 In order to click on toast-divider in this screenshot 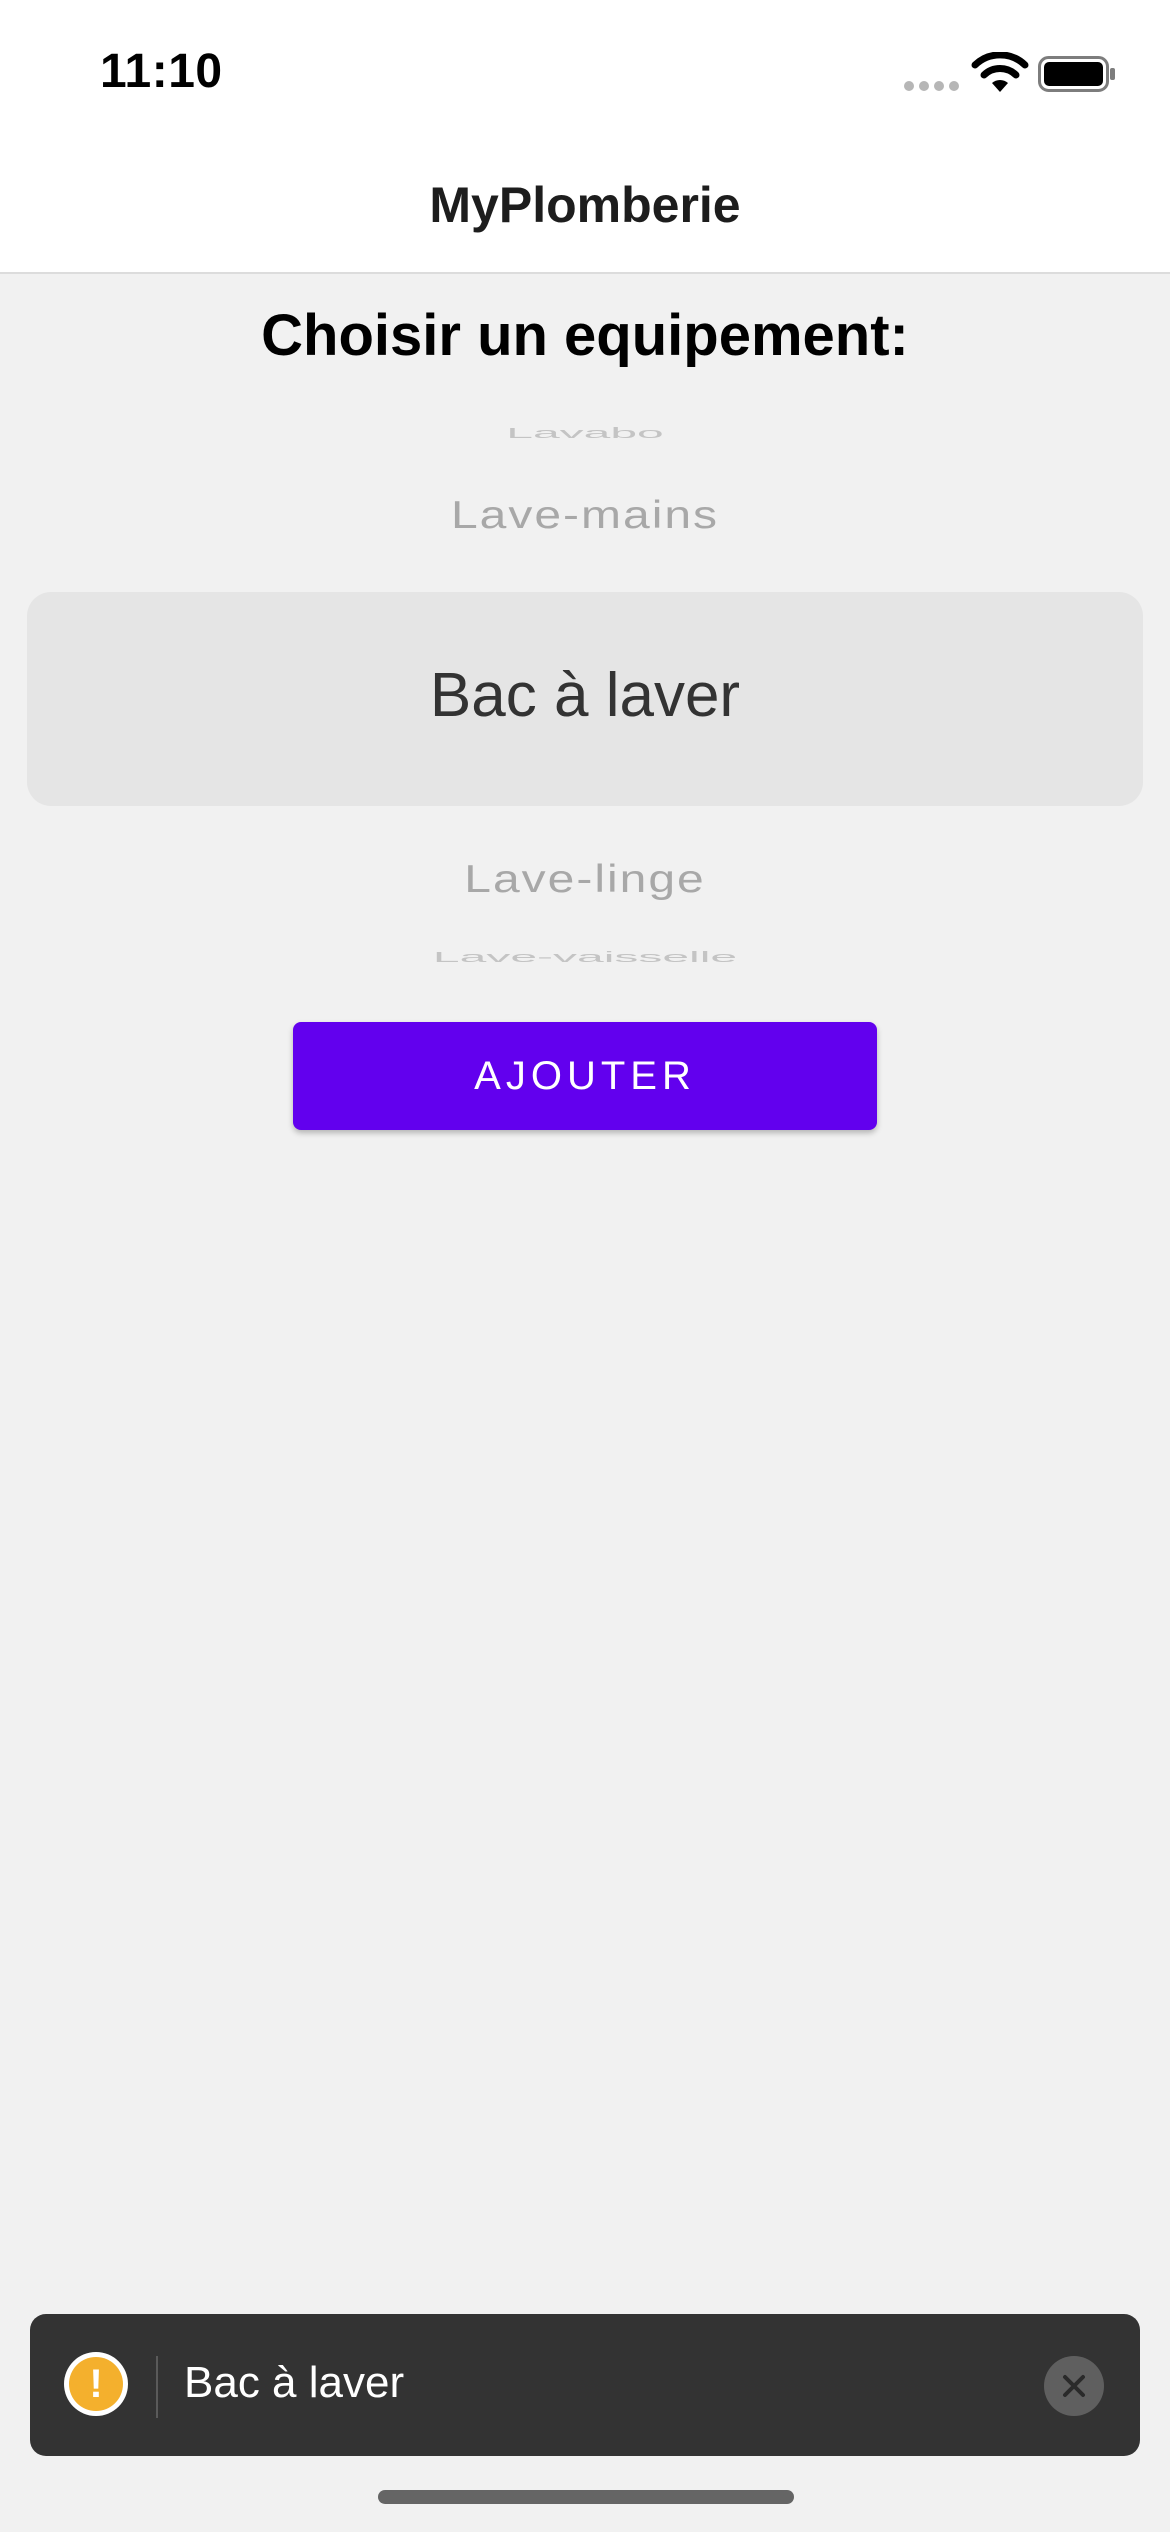, I will do `click(157, 2387)`.